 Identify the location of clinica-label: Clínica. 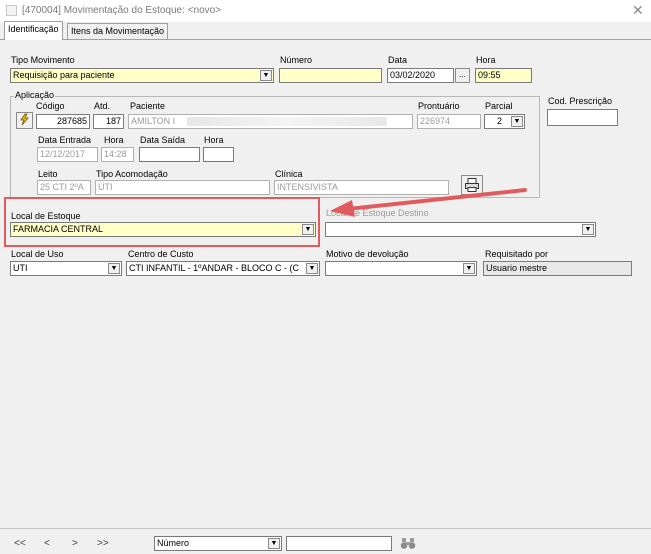
(289, 174).